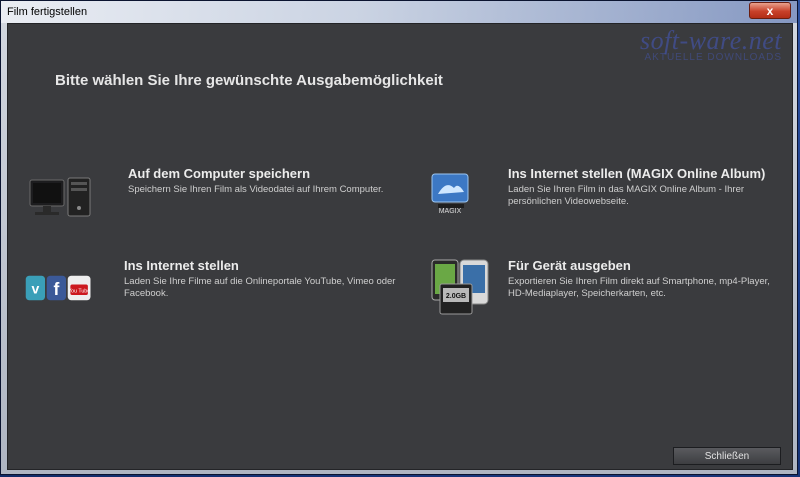  I want to click on title-bar: Film fertigstellen x, so click(399, 12).